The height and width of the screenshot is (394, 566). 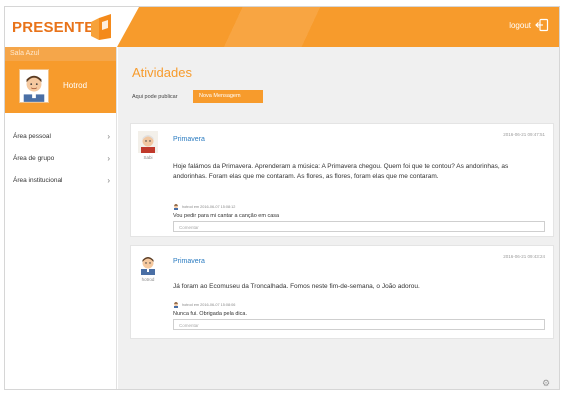 What do you see at coordinates (148, 157) in the screenshot?
I see `post-author: Sabi` at bounding box center [148, 157].